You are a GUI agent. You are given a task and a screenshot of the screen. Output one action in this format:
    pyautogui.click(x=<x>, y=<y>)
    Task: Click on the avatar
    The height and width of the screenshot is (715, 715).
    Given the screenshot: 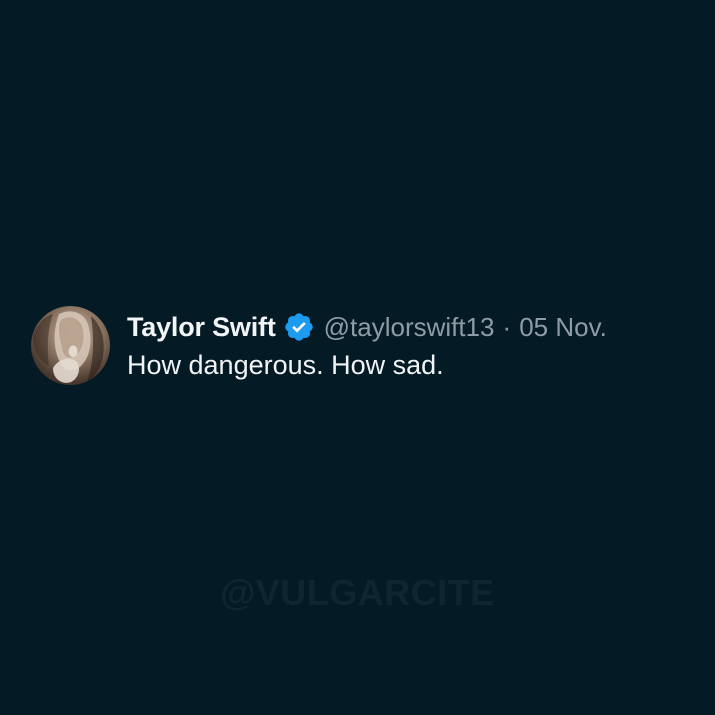 What is the action you would take?
    pyautogui.click(x=70, y=345)
    